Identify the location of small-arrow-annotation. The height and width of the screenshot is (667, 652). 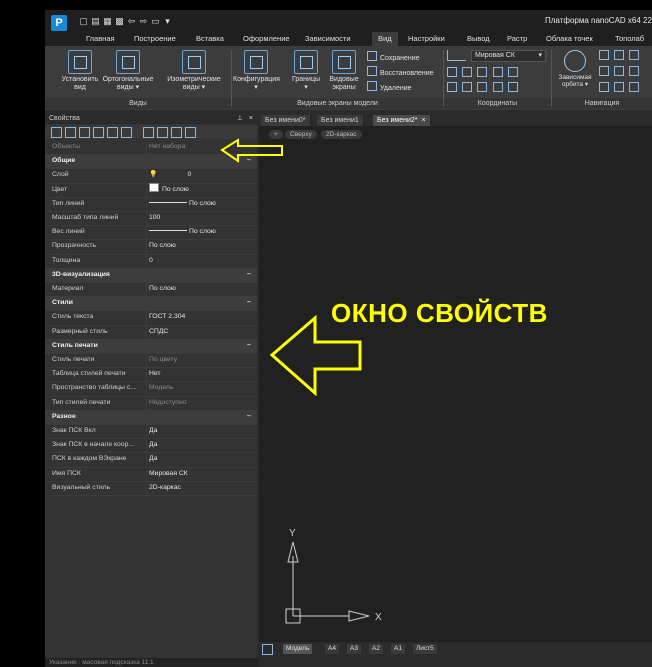
(251, 150).